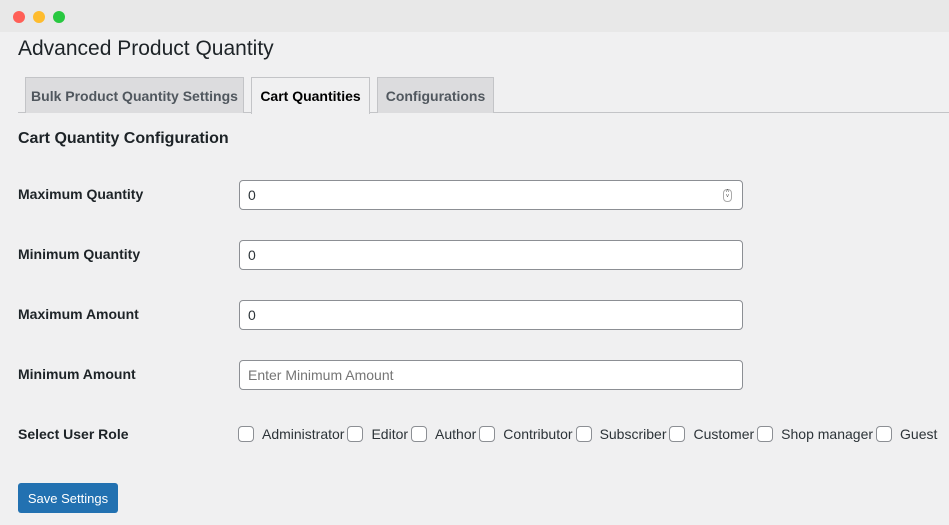  What do you see at coordinates (303, 434) in the screenshot?
I see `role-label: Administrator` at bounding box center [303, 434].